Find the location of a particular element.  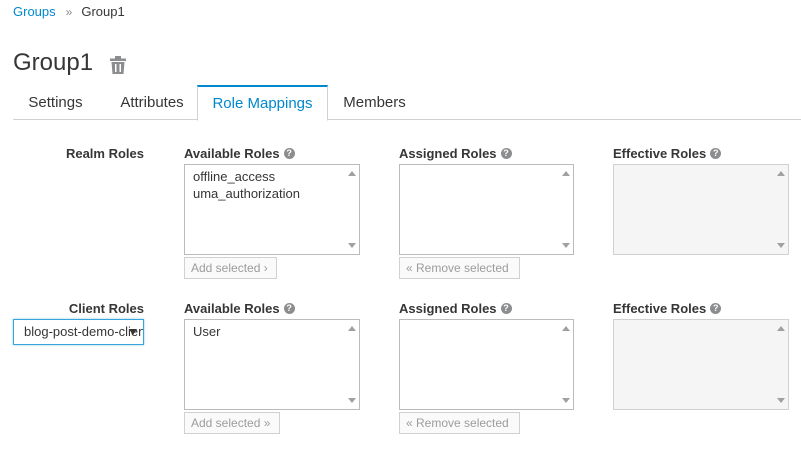

list-item: User is located at coordinates (272, 331).